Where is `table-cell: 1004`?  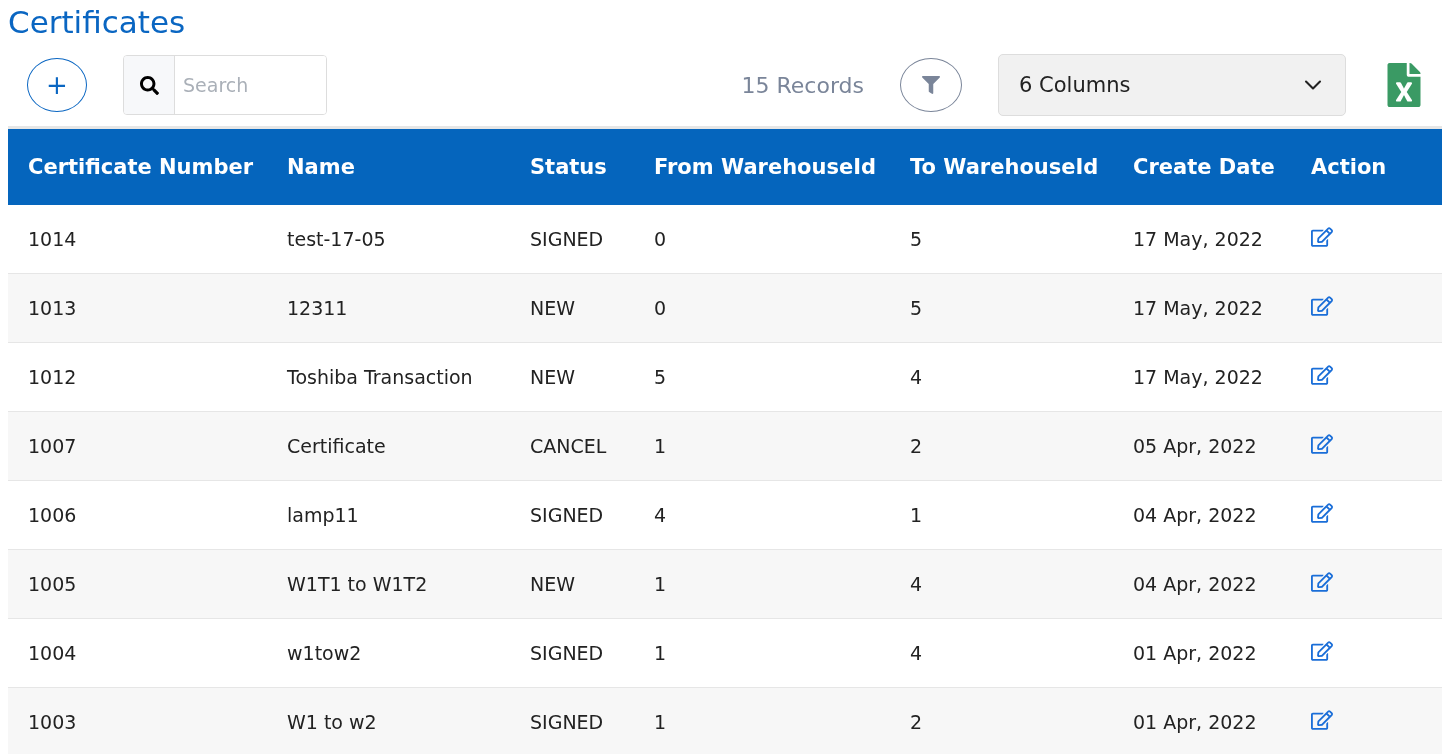
table-cell: 1004 is located at coordinates (137, 653).